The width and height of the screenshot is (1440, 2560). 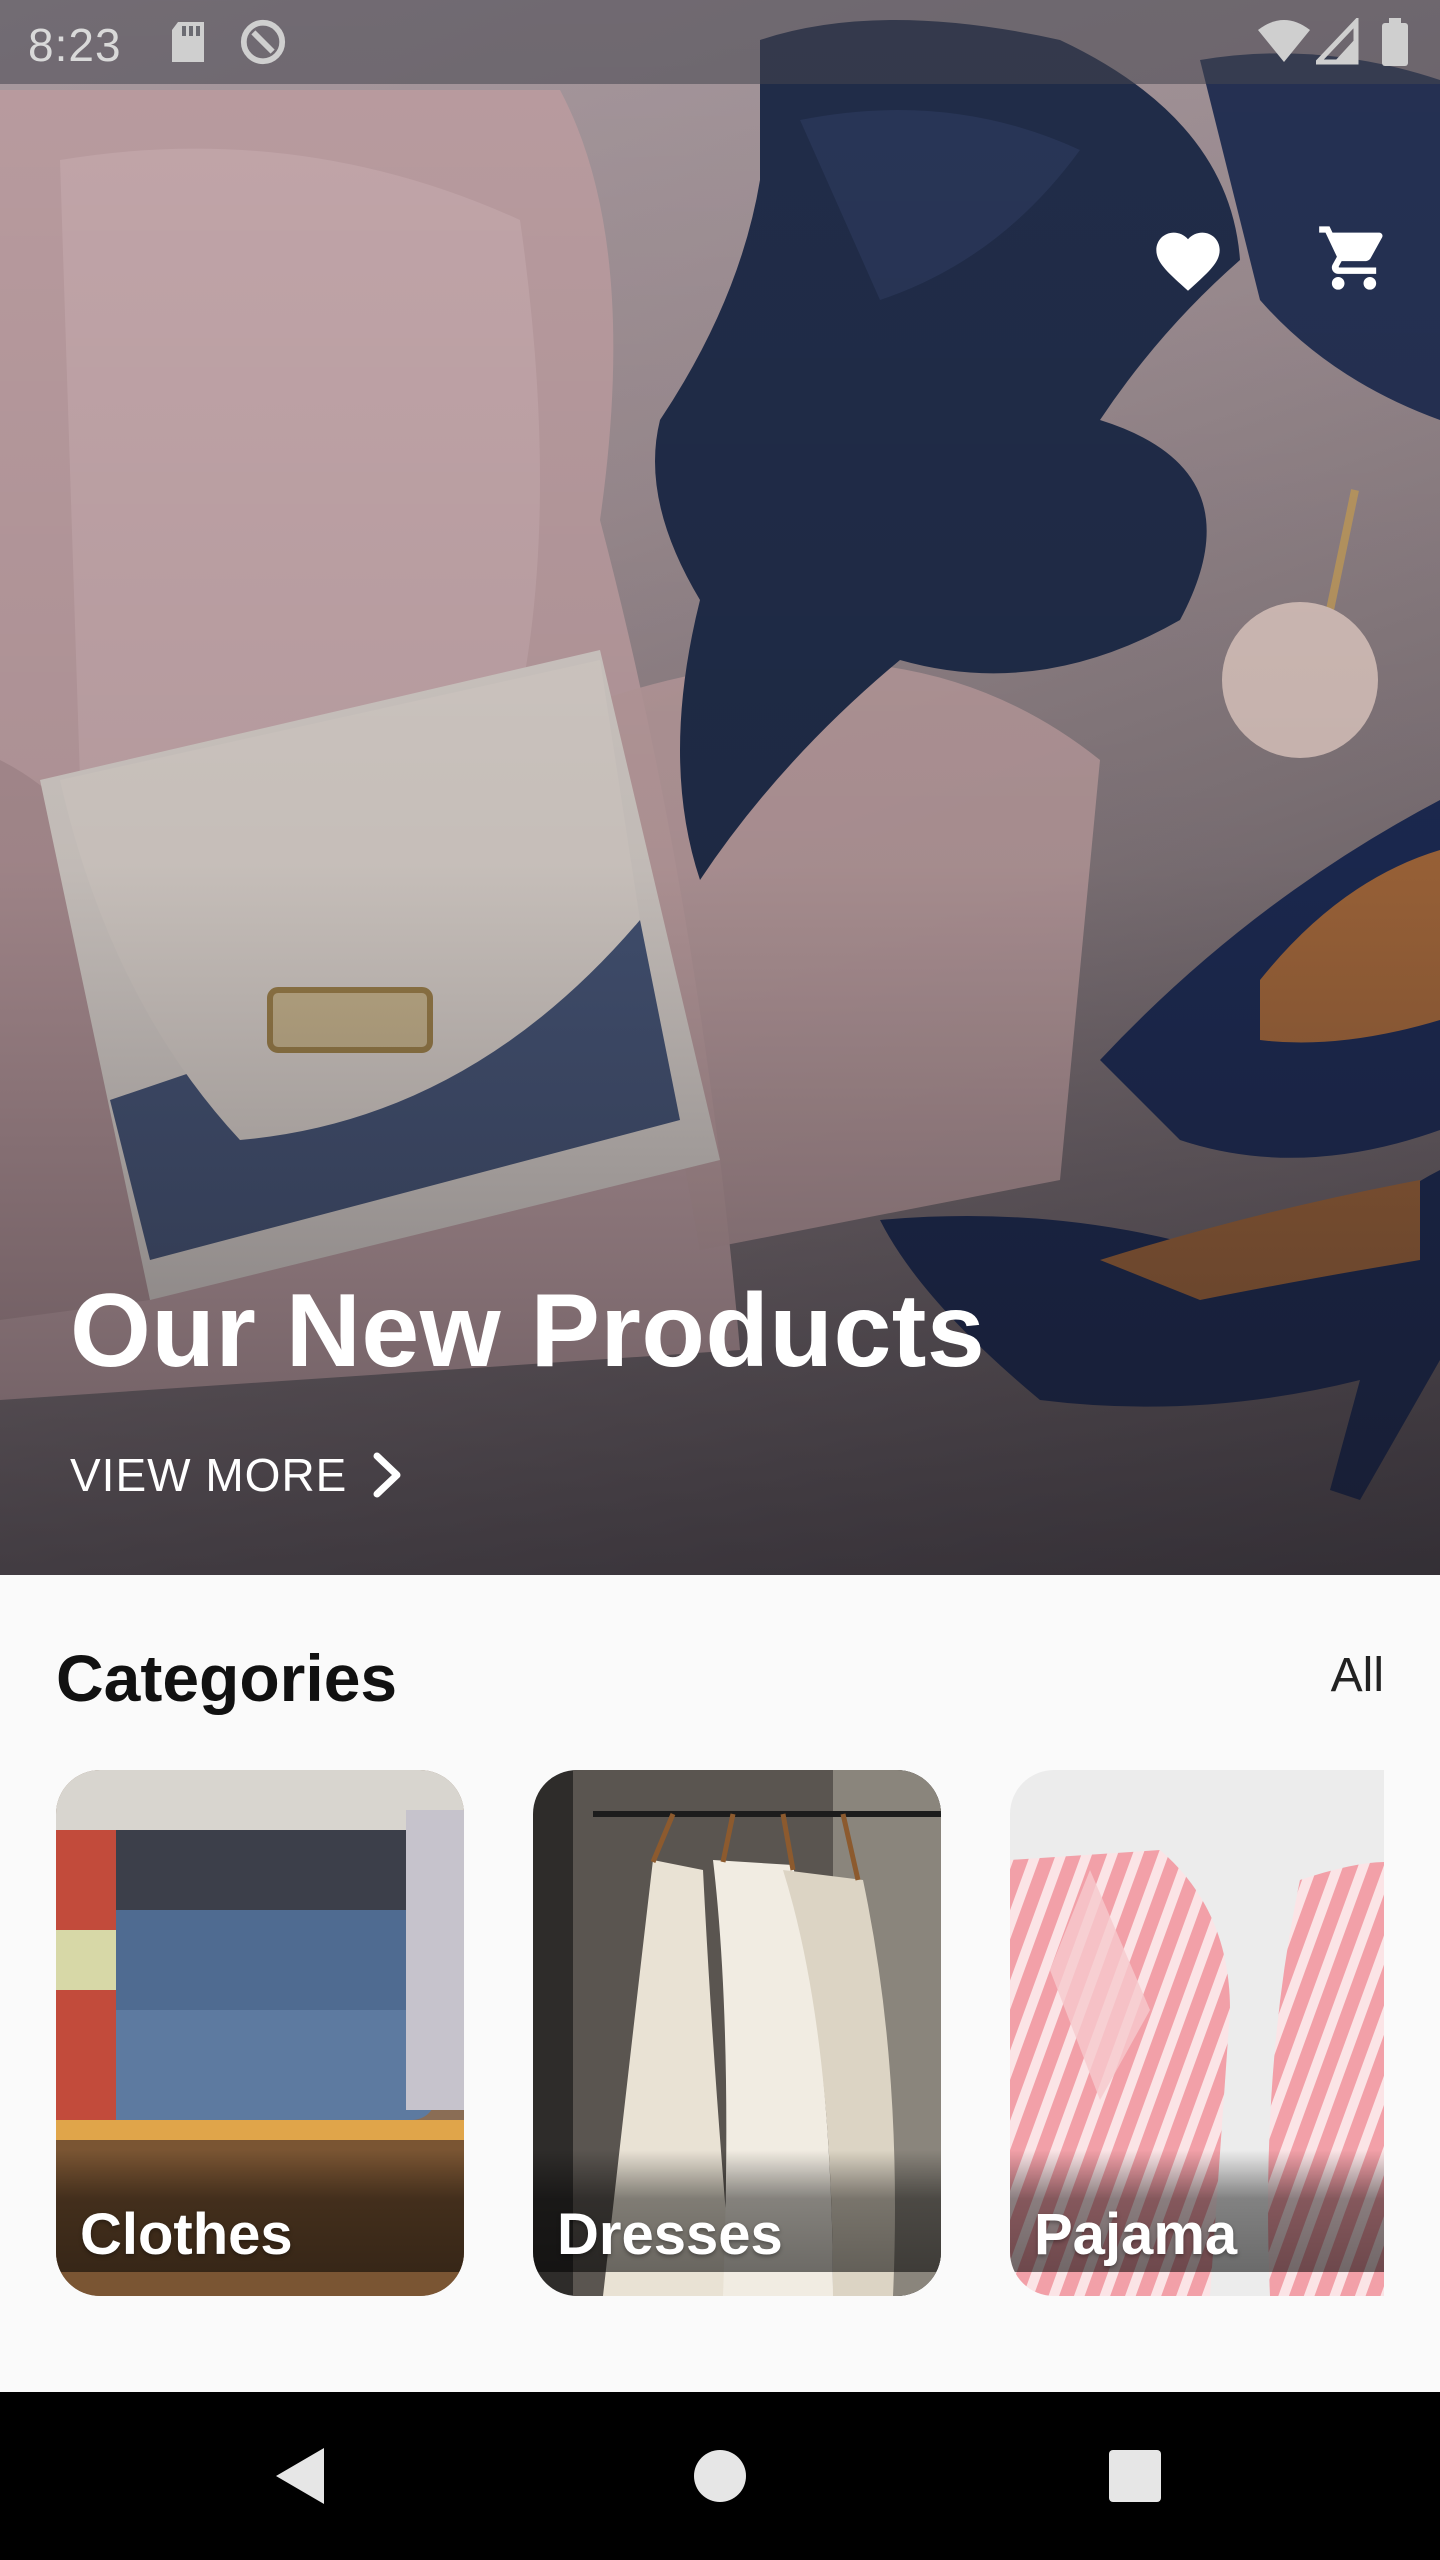 I want to click on heart-icon, so click(x=1188, y=261).